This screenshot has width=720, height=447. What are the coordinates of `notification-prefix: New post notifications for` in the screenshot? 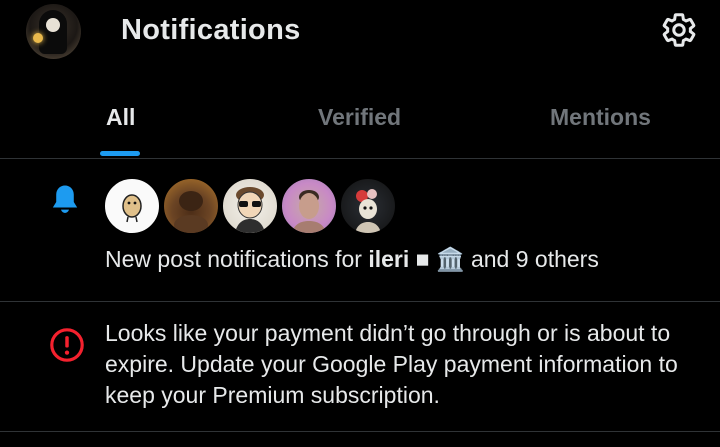 It's located at (237, 259).